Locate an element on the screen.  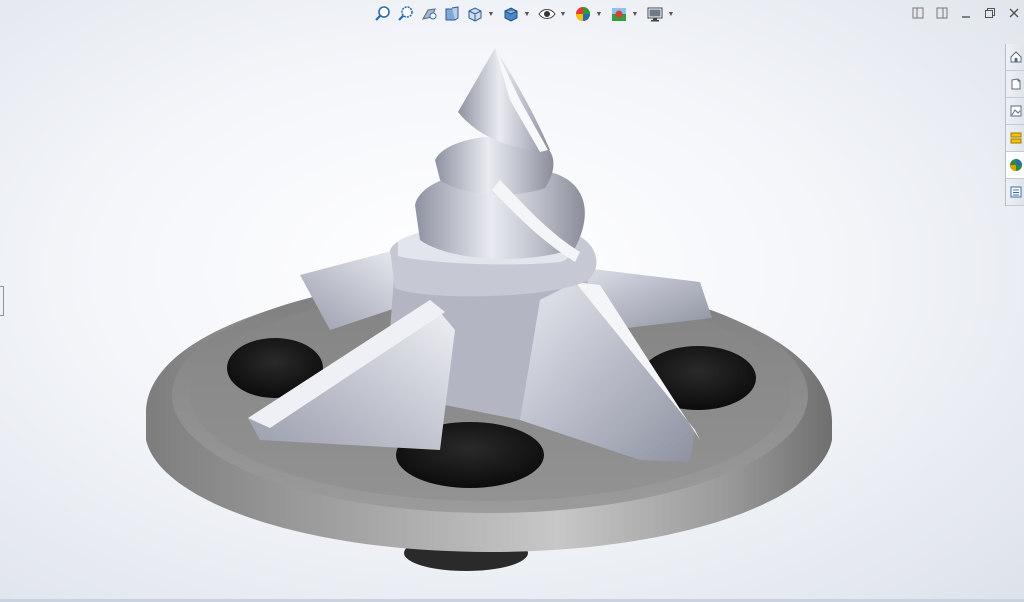
close-icon is located at coordinates (1014, 13).